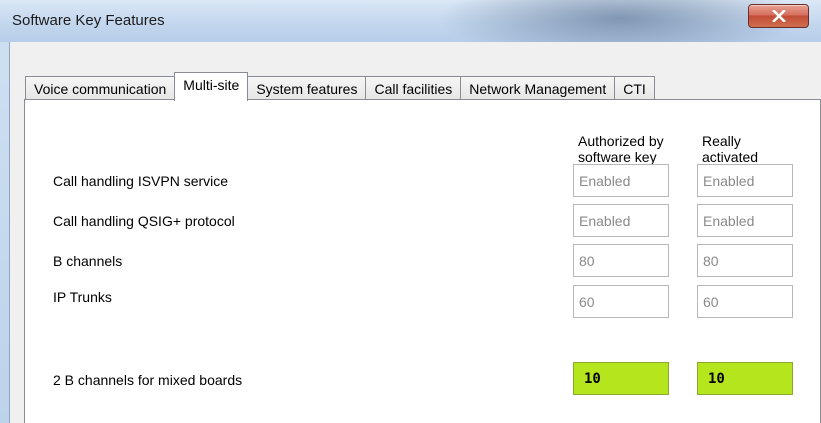  I want to click on close-button, so click(778, 16).